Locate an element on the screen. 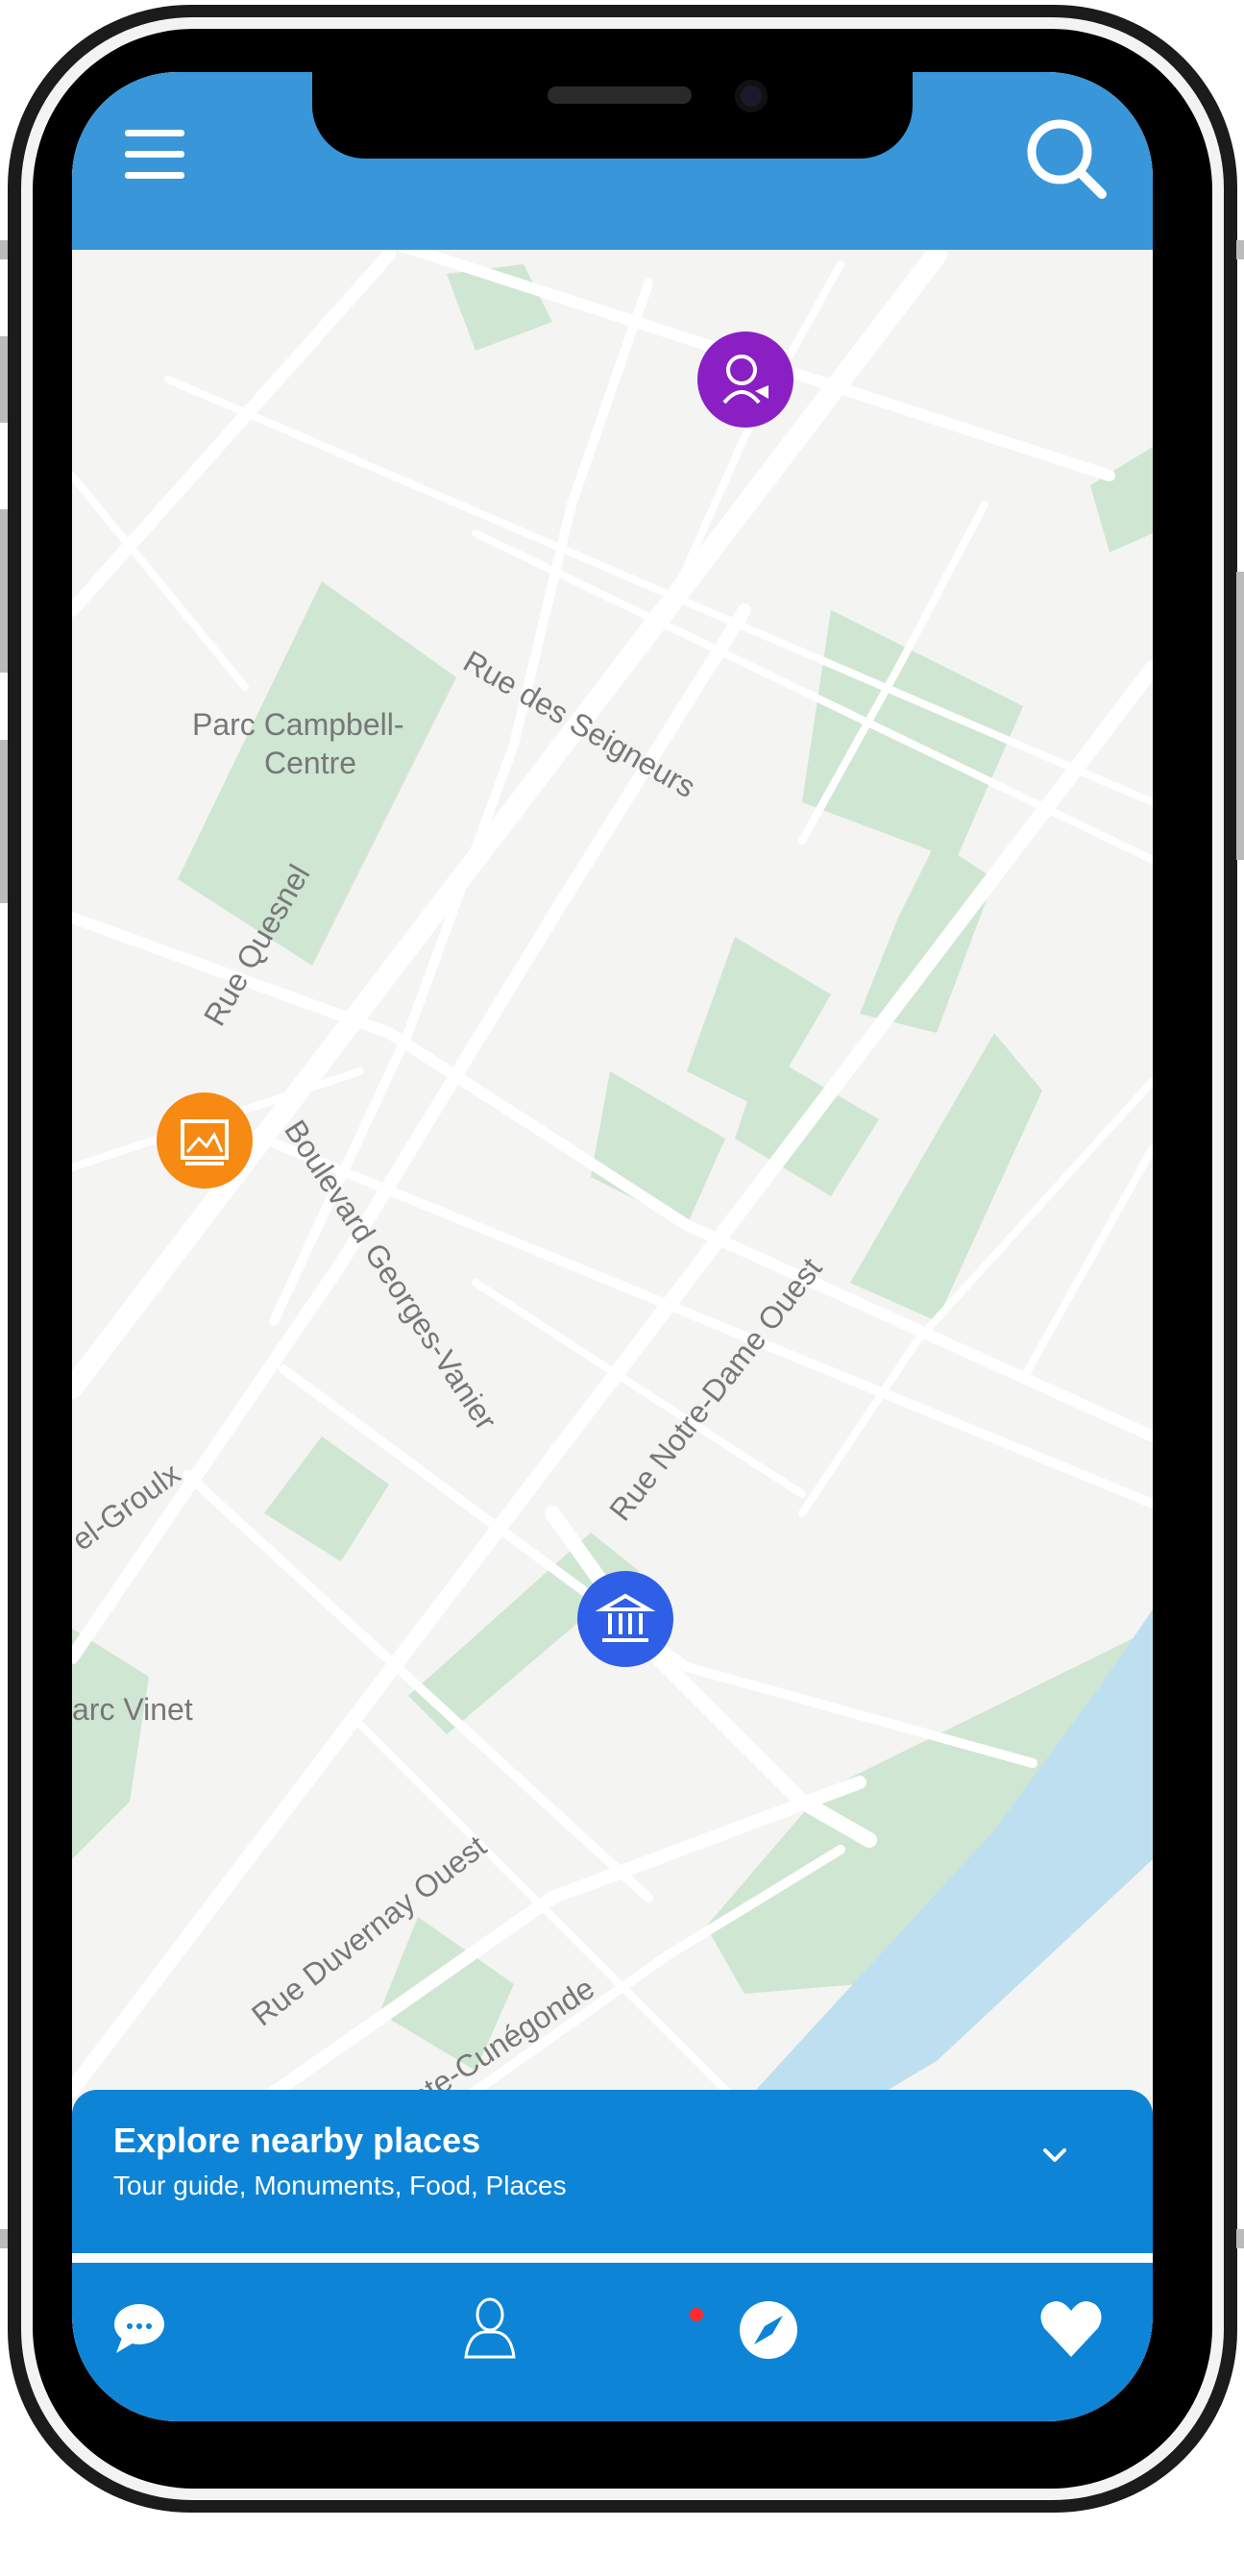 The height and width of the screenshot is (2576, 1244). label-parc-vinet: arc Vinet is located at coordinates (132, 1709).